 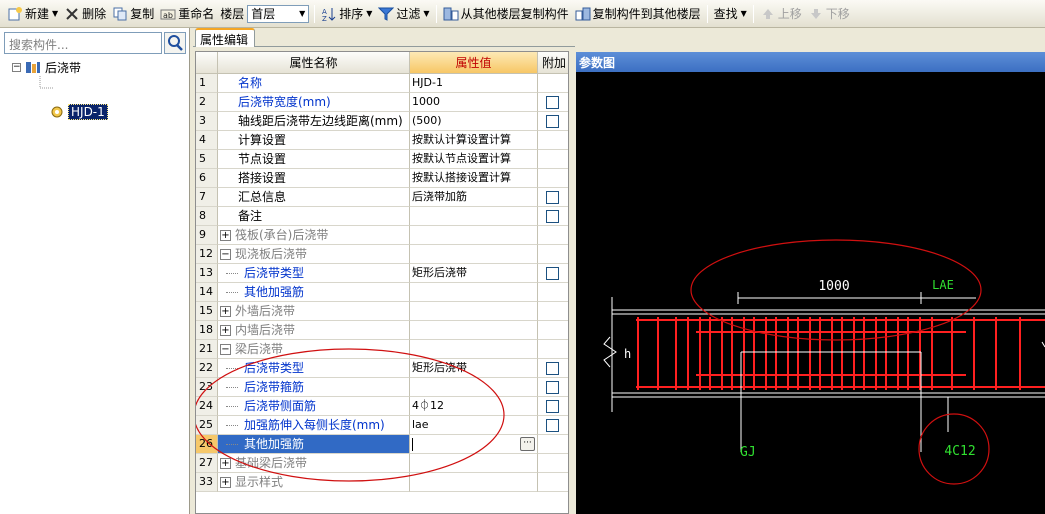 I want to click on property-name-cell: 后浇带侧面筋, so click(x=314, y=406).